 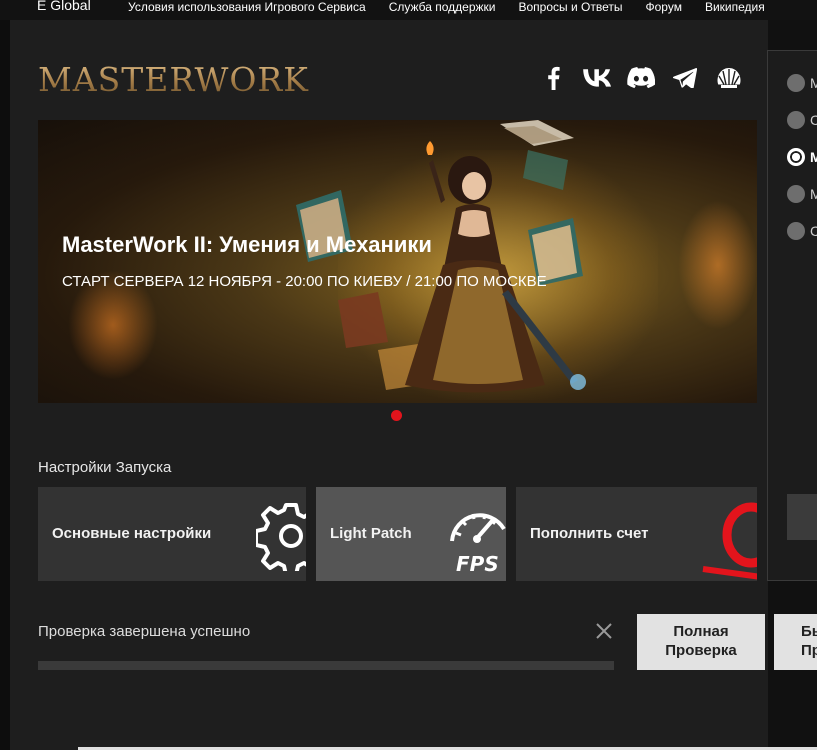 I want to click on nav-link-forum: Форум, so click(x=664, y=9).